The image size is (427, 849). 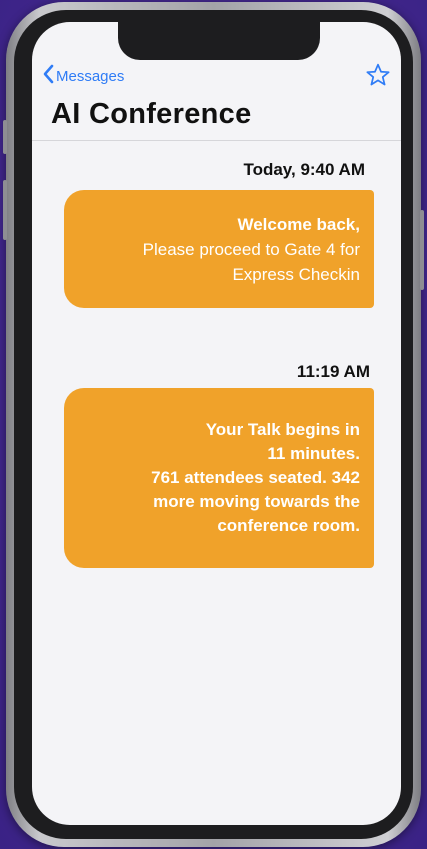 What do you see at coordinates (333, 371) in the screenshot?
I see `message-timestamp: 11:19 AM` at bounding box center [333, 371].